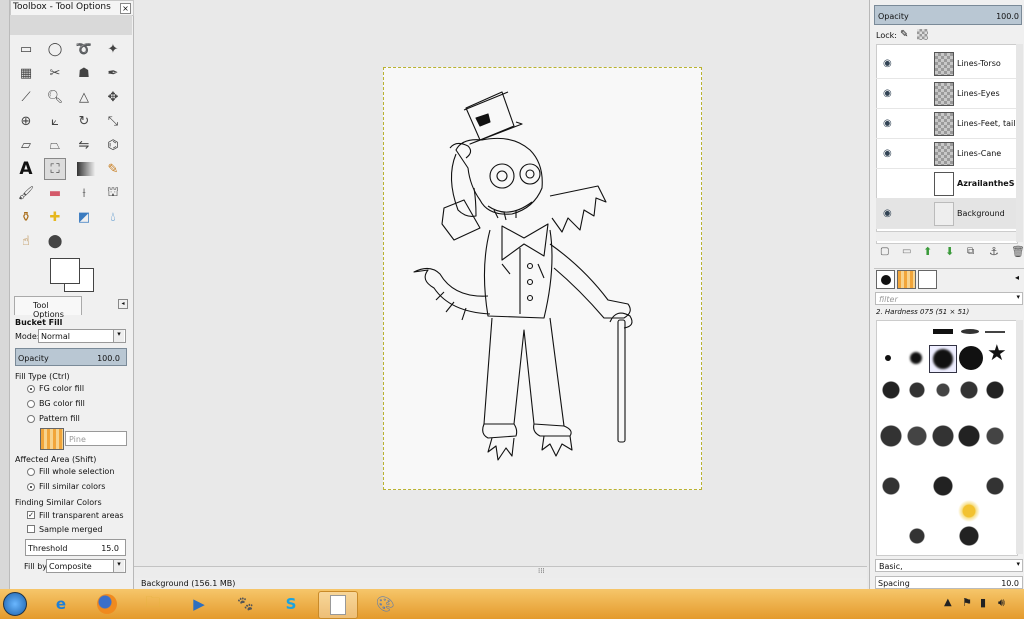 This screenshot has width=1024, height=619. I want to click on internet-explorer-icon: e, so click(61, 604).